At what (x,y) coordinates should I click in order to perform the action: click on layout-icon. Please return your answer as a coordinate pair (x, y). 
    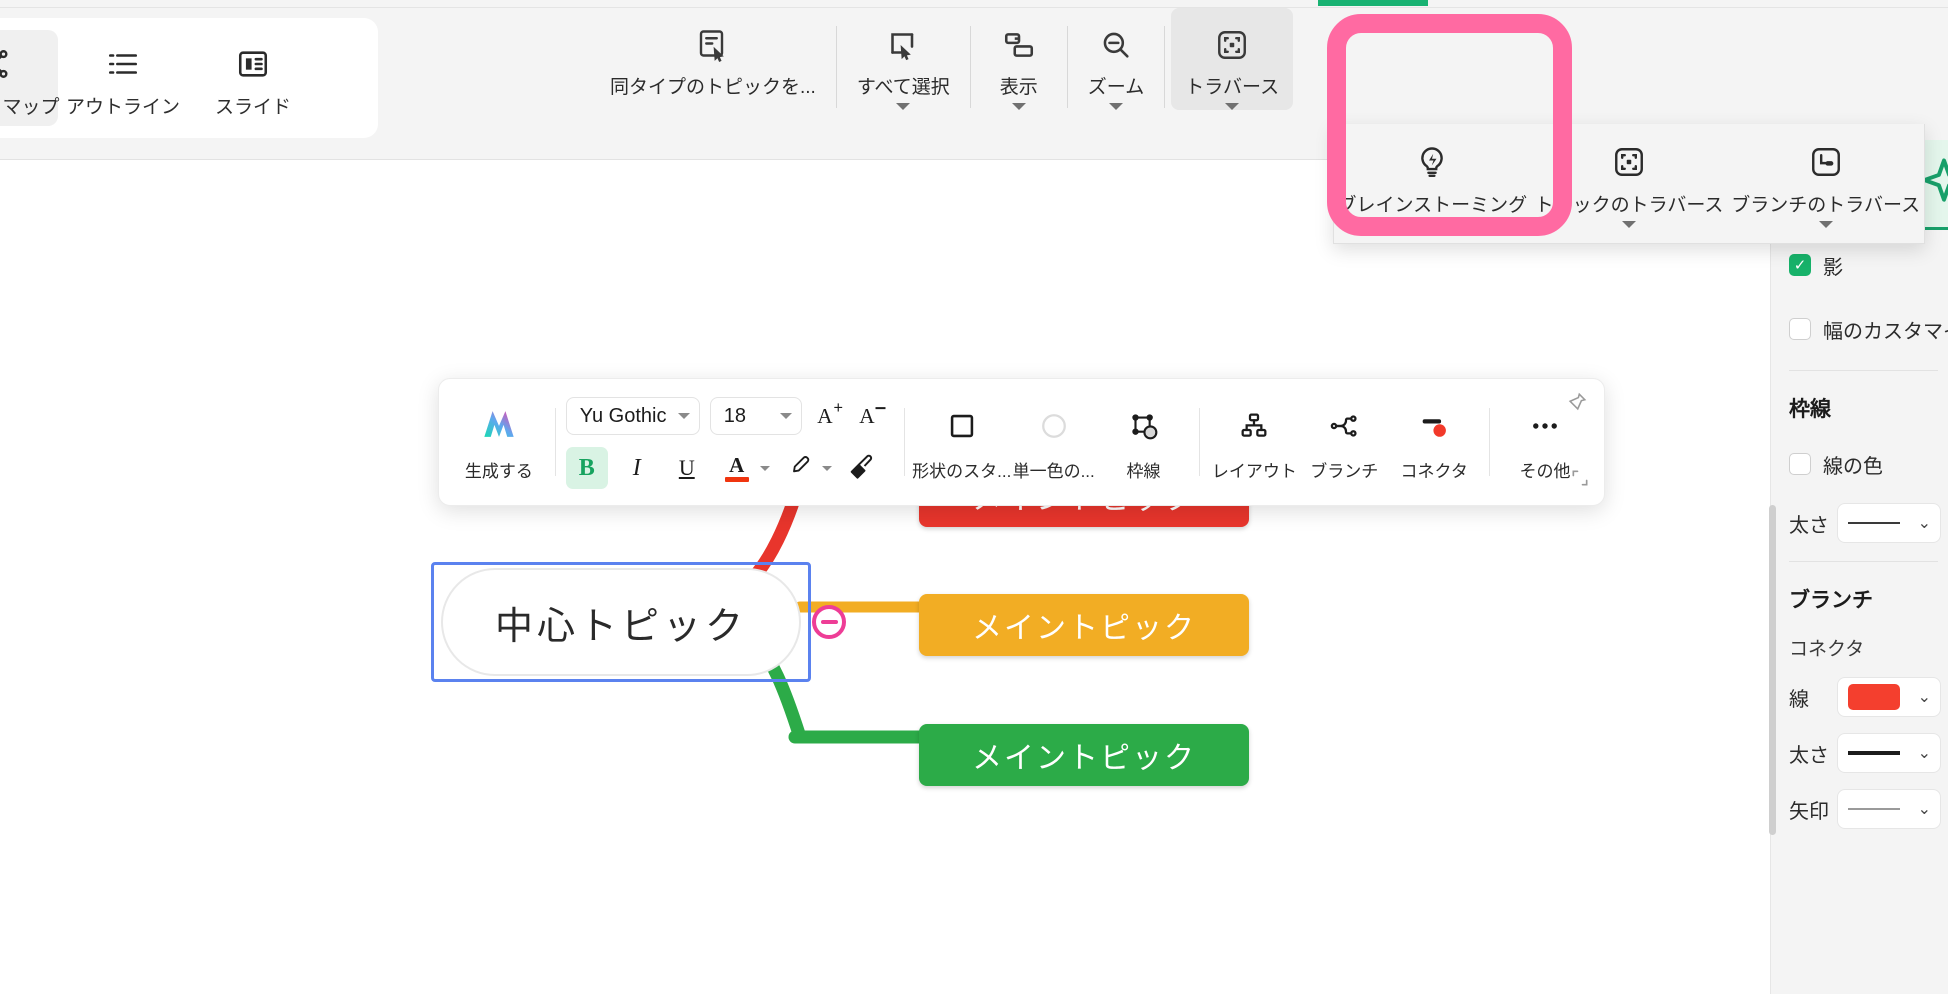
    Looking at the image, I should click on (1254, 426).